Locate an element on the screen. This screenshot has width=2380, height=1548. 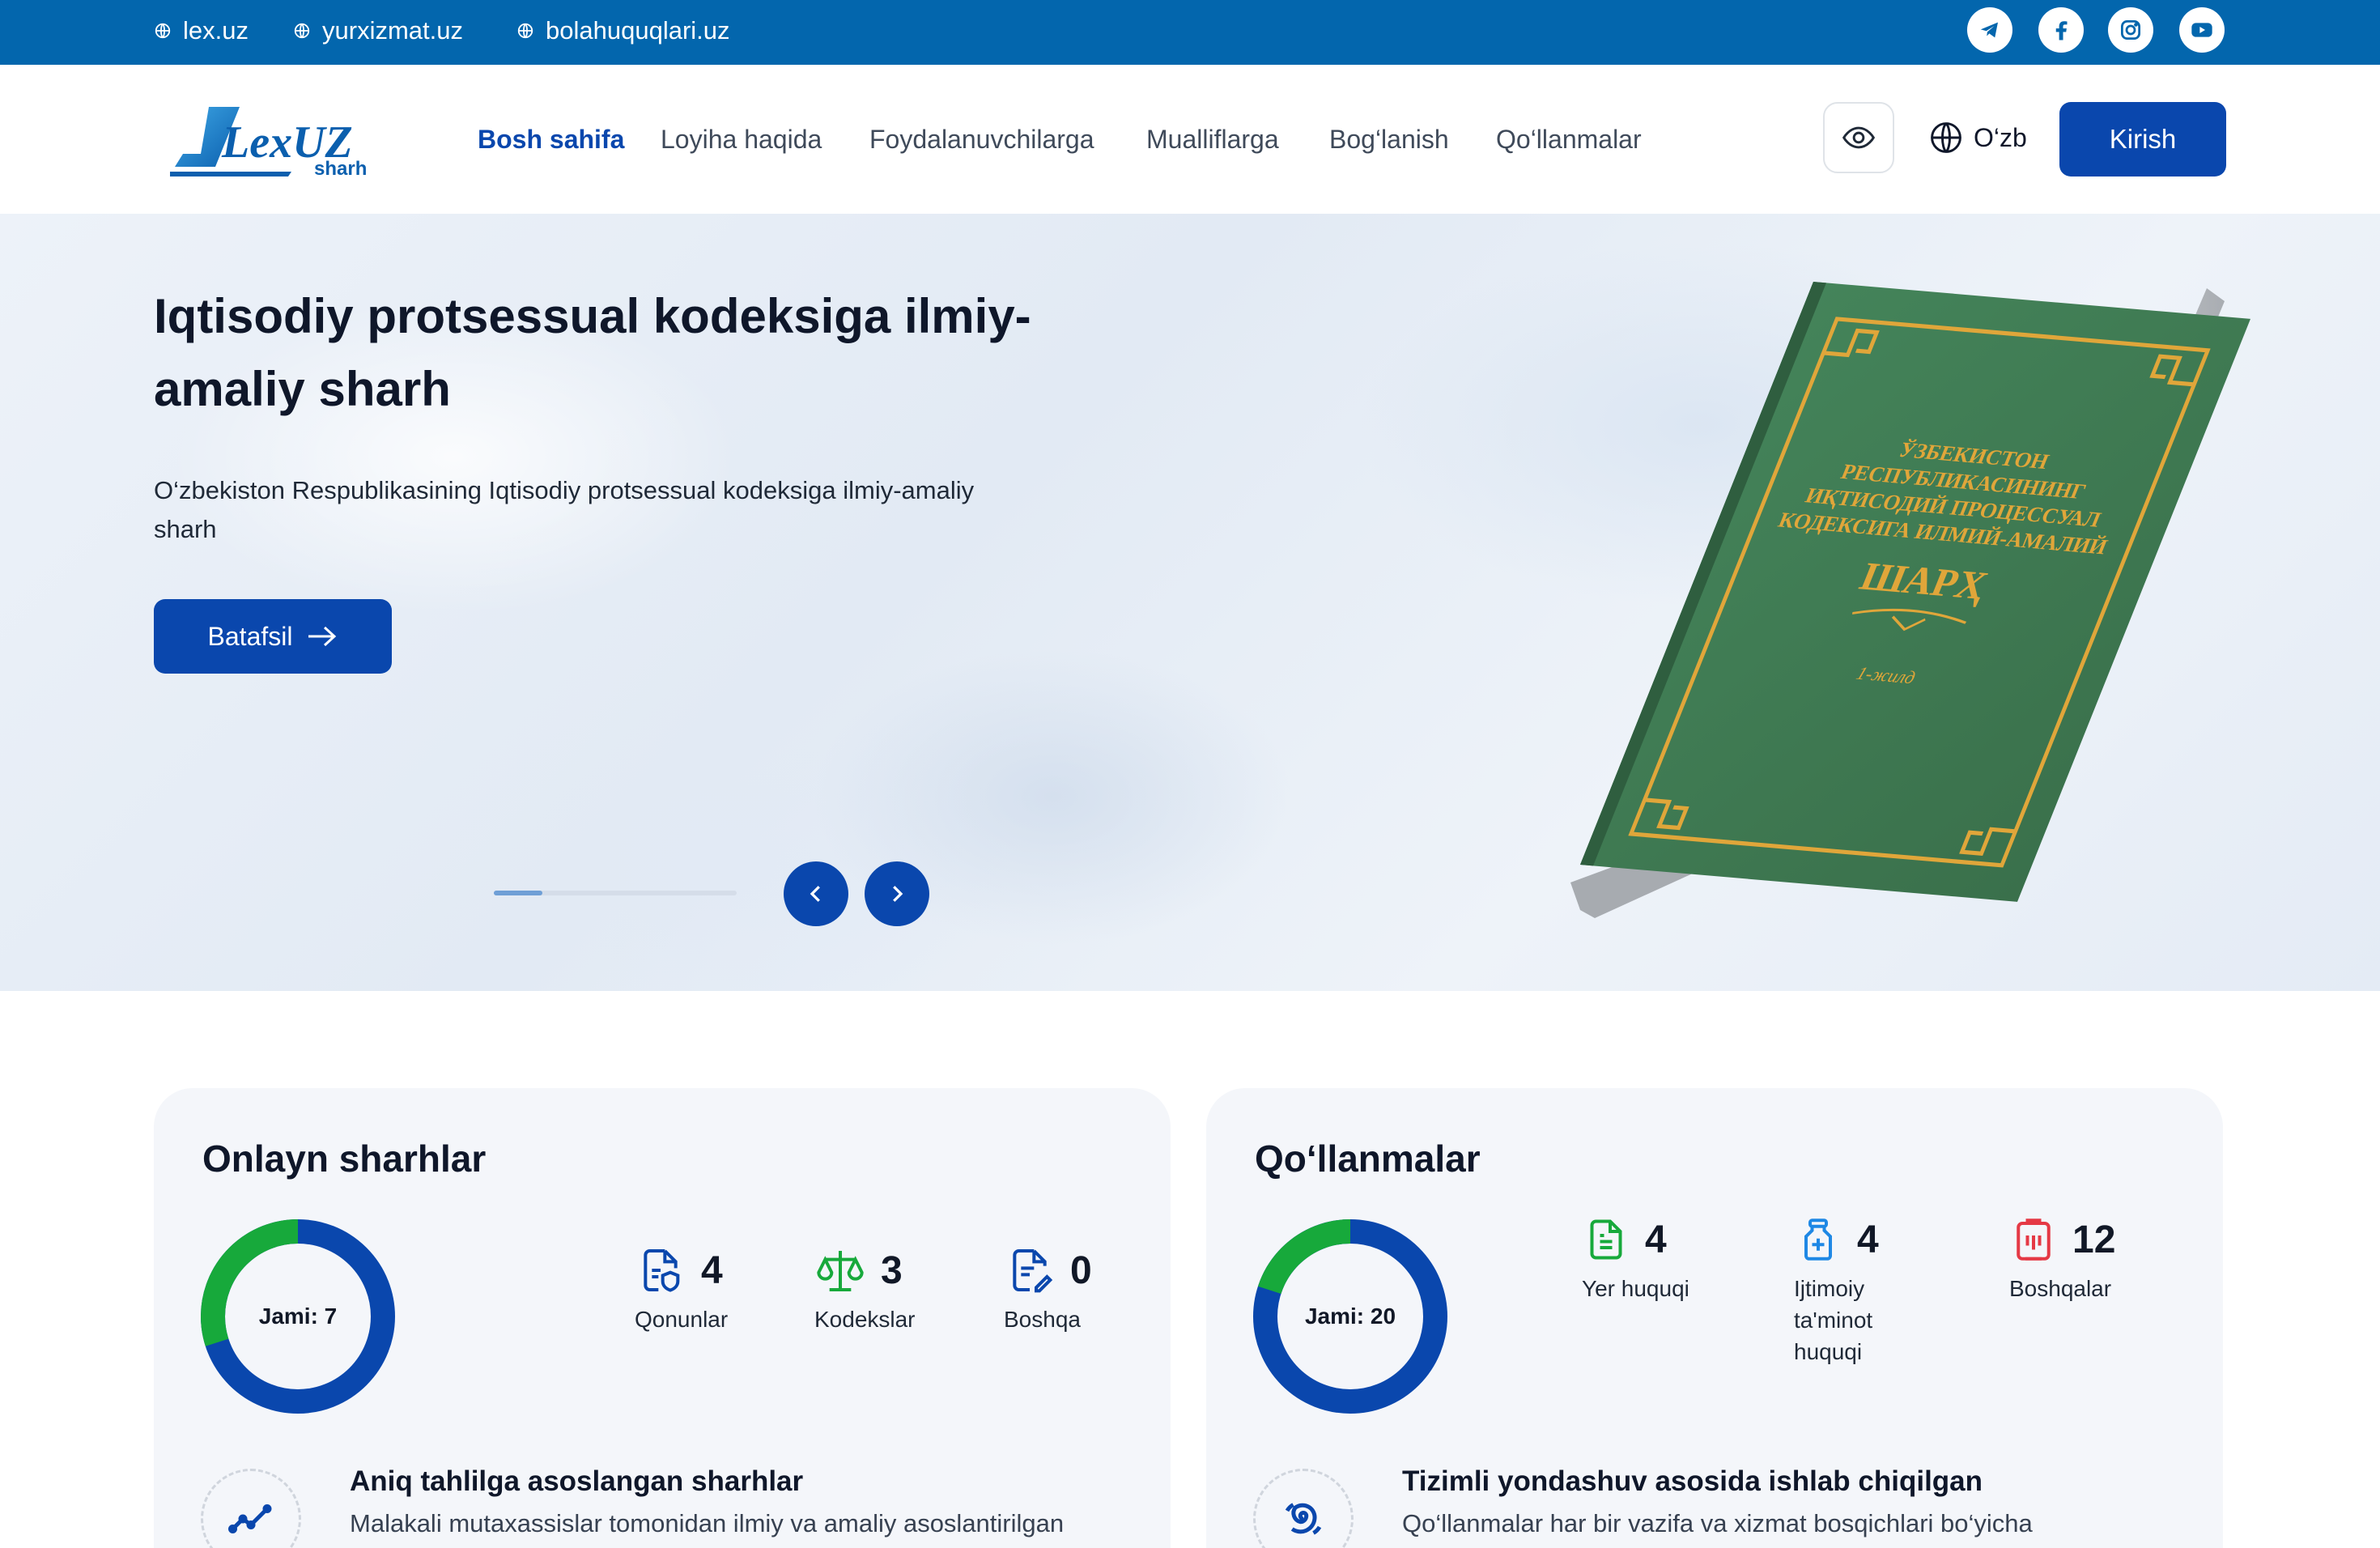
facebook-link is located at coordinates (2061, 30).